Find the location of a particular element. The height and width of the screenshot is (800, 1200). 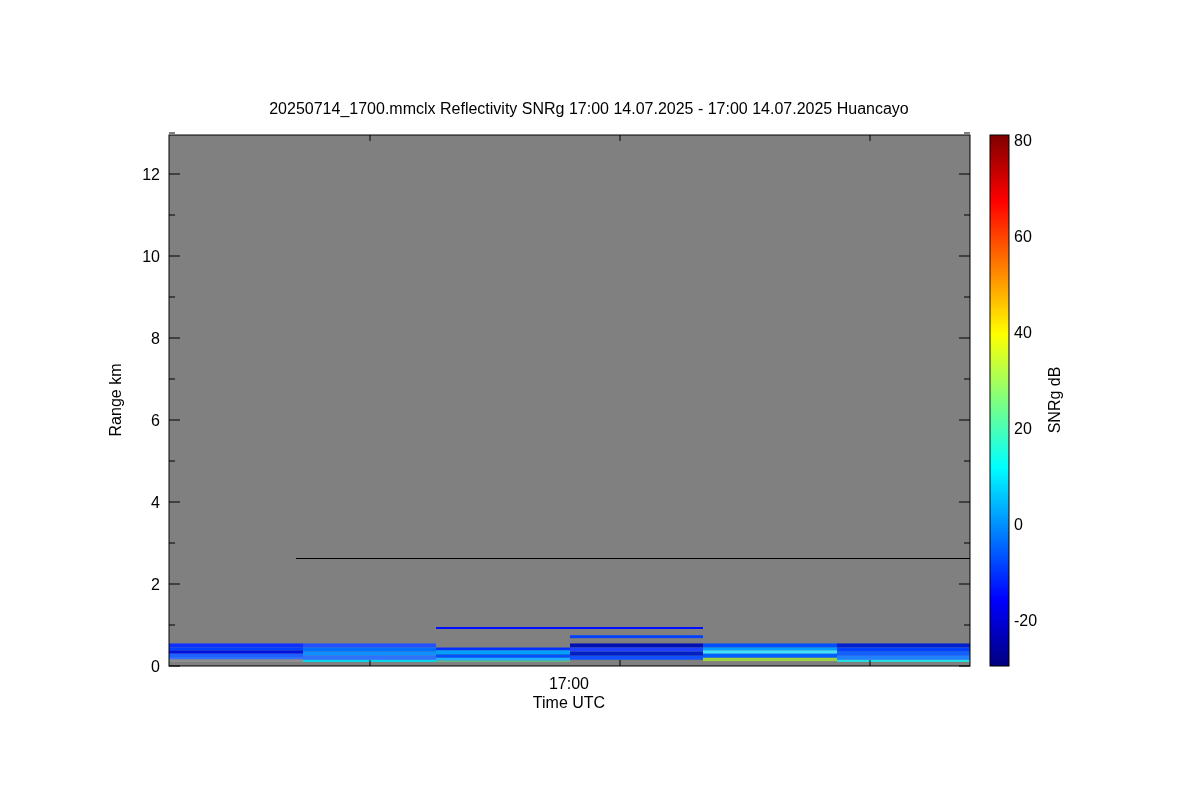

y-tick-label: 6 is located at coordinates (155, 420).